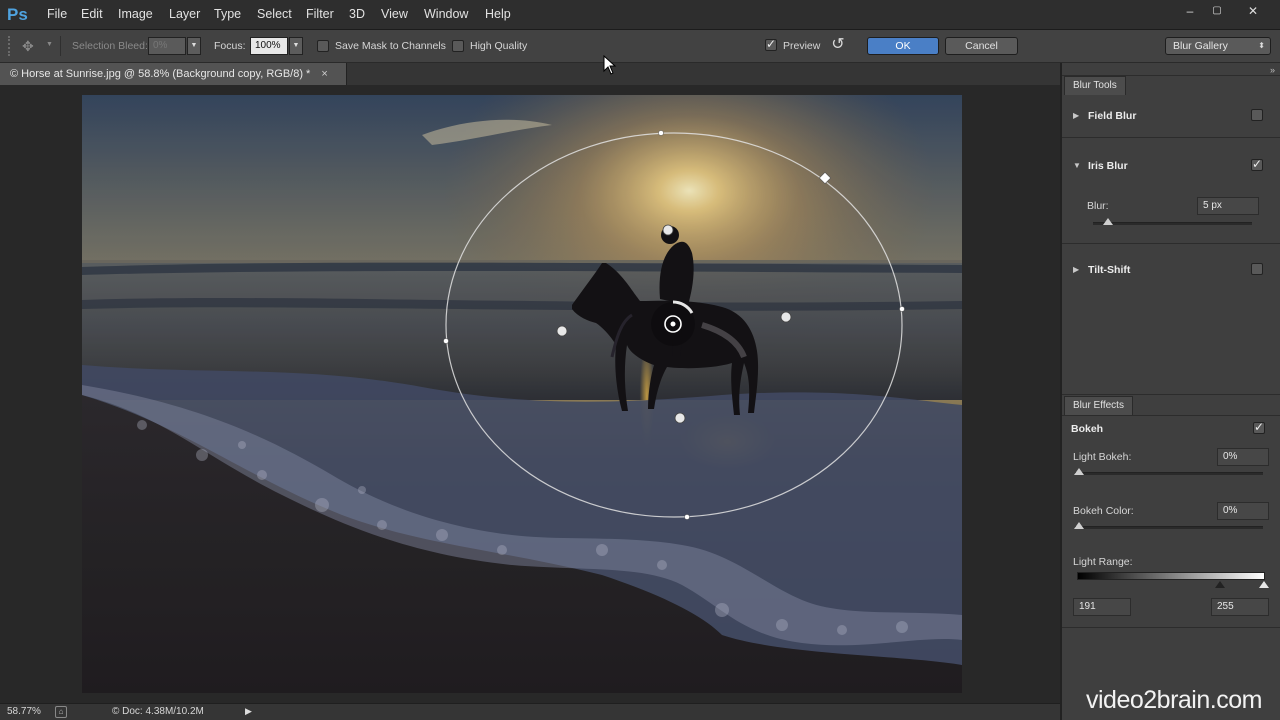  What do you see at coordinates (1259, 427) in the screenshot?
I see `bokeh-checkbox` at bounding box center [1259, 427].